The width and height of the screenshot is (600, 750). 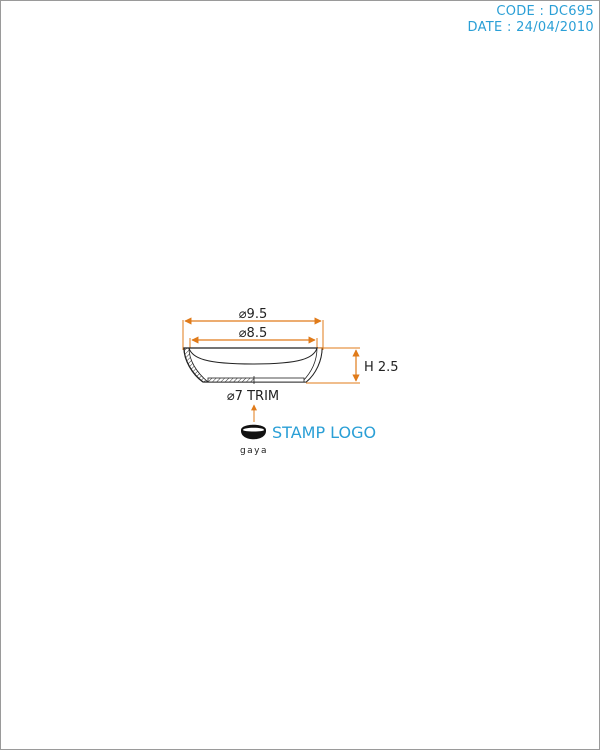 I want to click on stamp-logo-label: STAMP LOGO, so click(x=324, y=432).